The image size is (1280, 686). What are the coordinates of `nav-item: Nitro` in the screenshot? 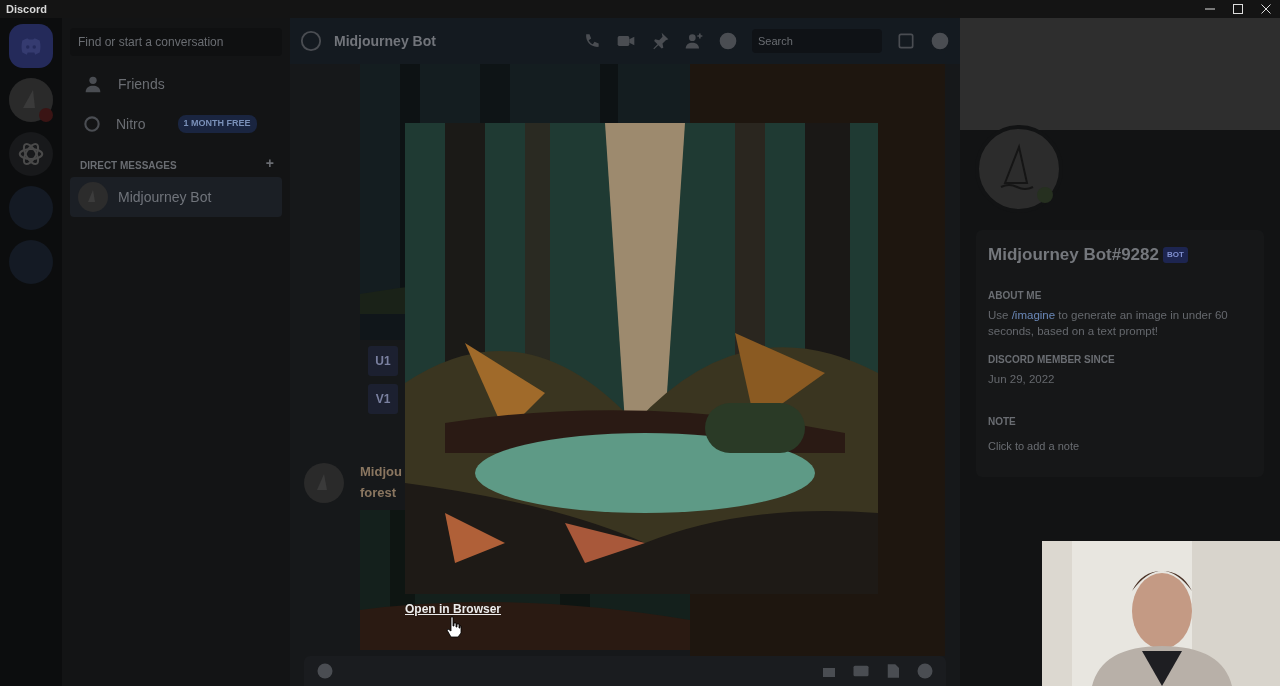 It's located at (131, 124).